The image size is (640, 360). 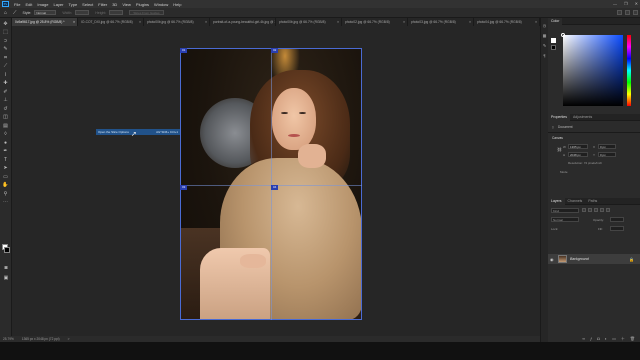 I want to click on search-icon, so click(x=619, y=12).